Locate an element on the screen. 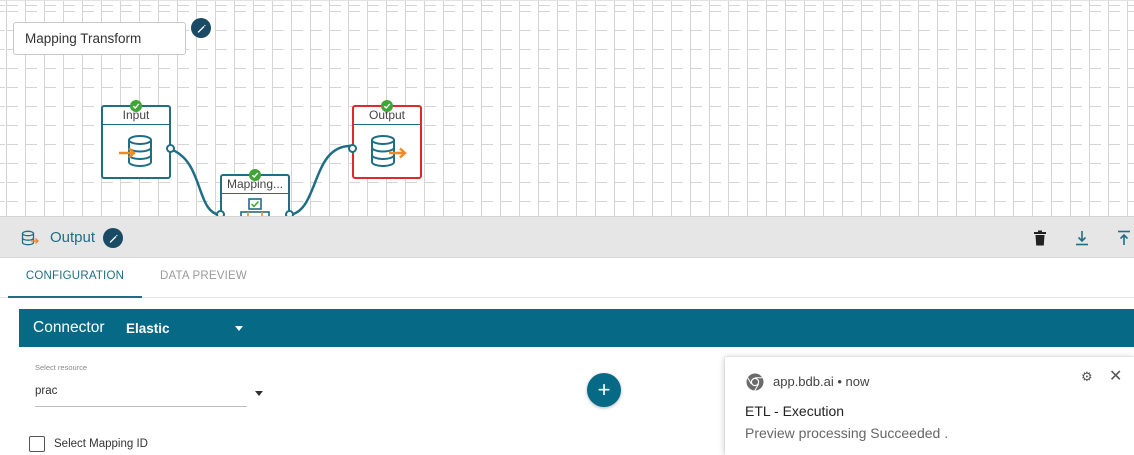  mapping-transform-icon is located at coordinates (255, 207).